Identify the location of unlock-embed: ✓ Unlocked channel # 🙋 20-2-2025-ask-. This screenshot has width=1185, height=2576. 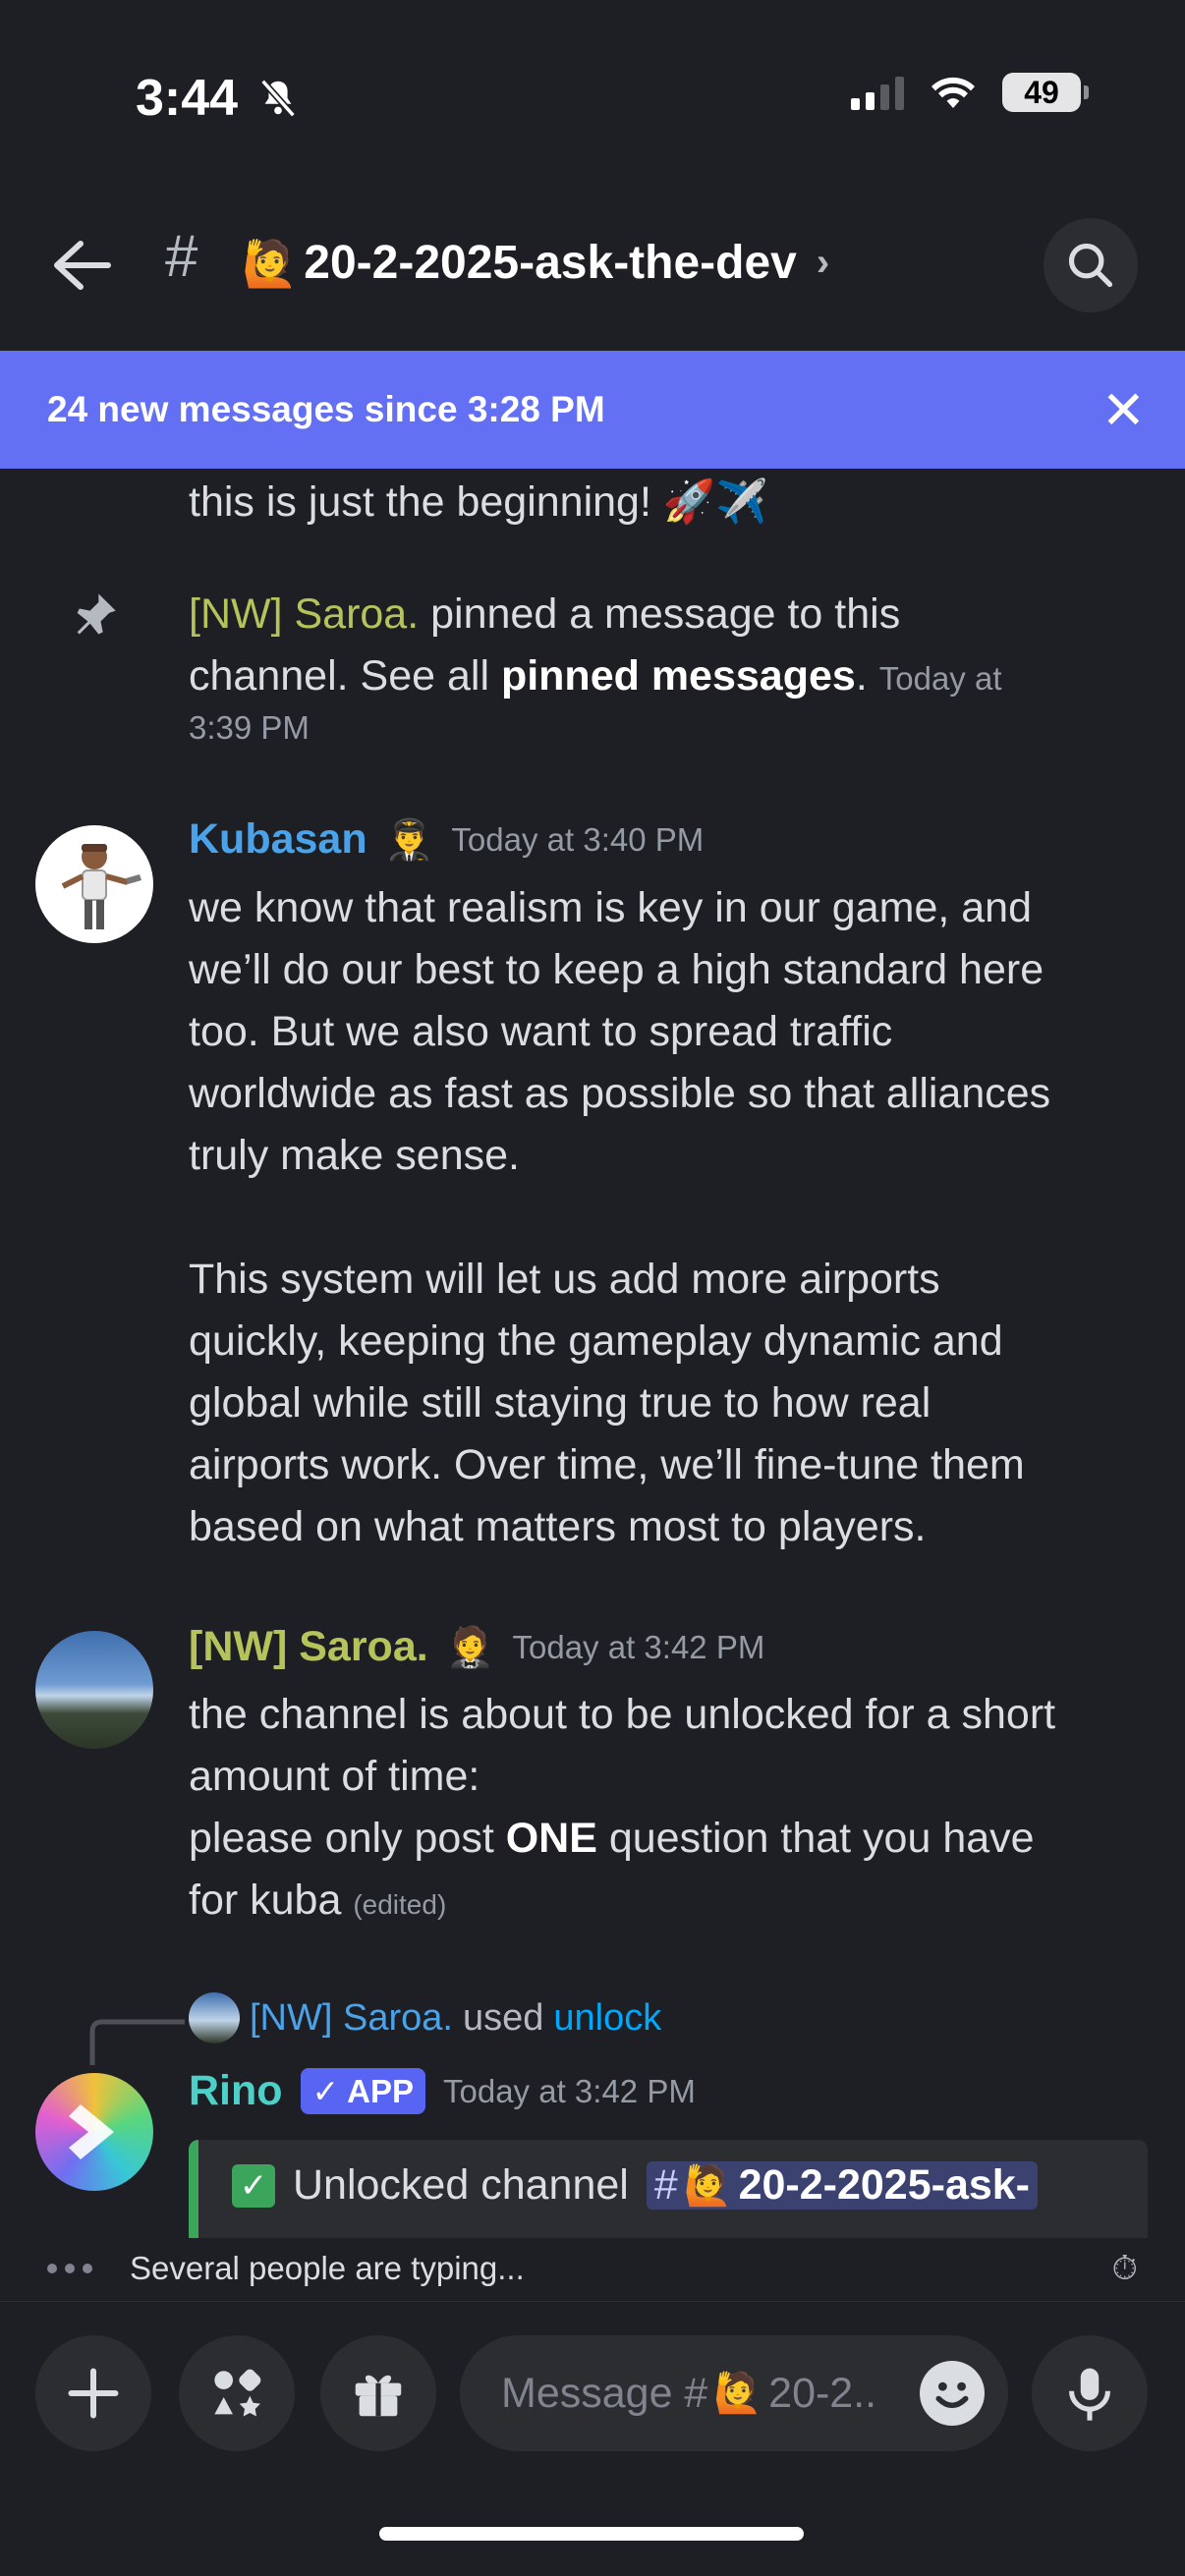
(668, 2189).